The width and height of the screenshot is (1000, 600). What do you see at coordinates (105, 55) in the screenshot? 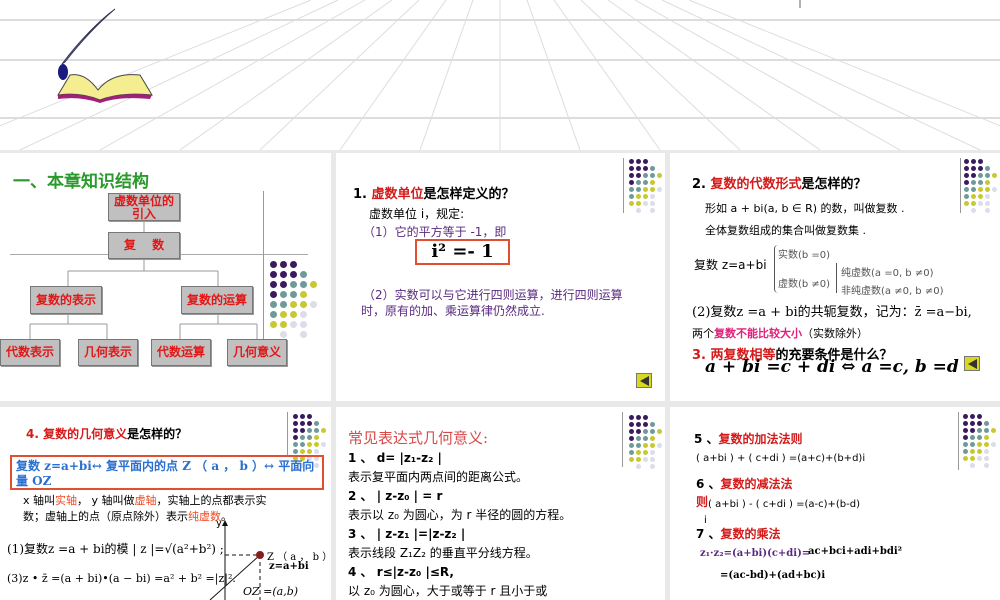
I see `quill-book-image` at bounding box center [105, 55].